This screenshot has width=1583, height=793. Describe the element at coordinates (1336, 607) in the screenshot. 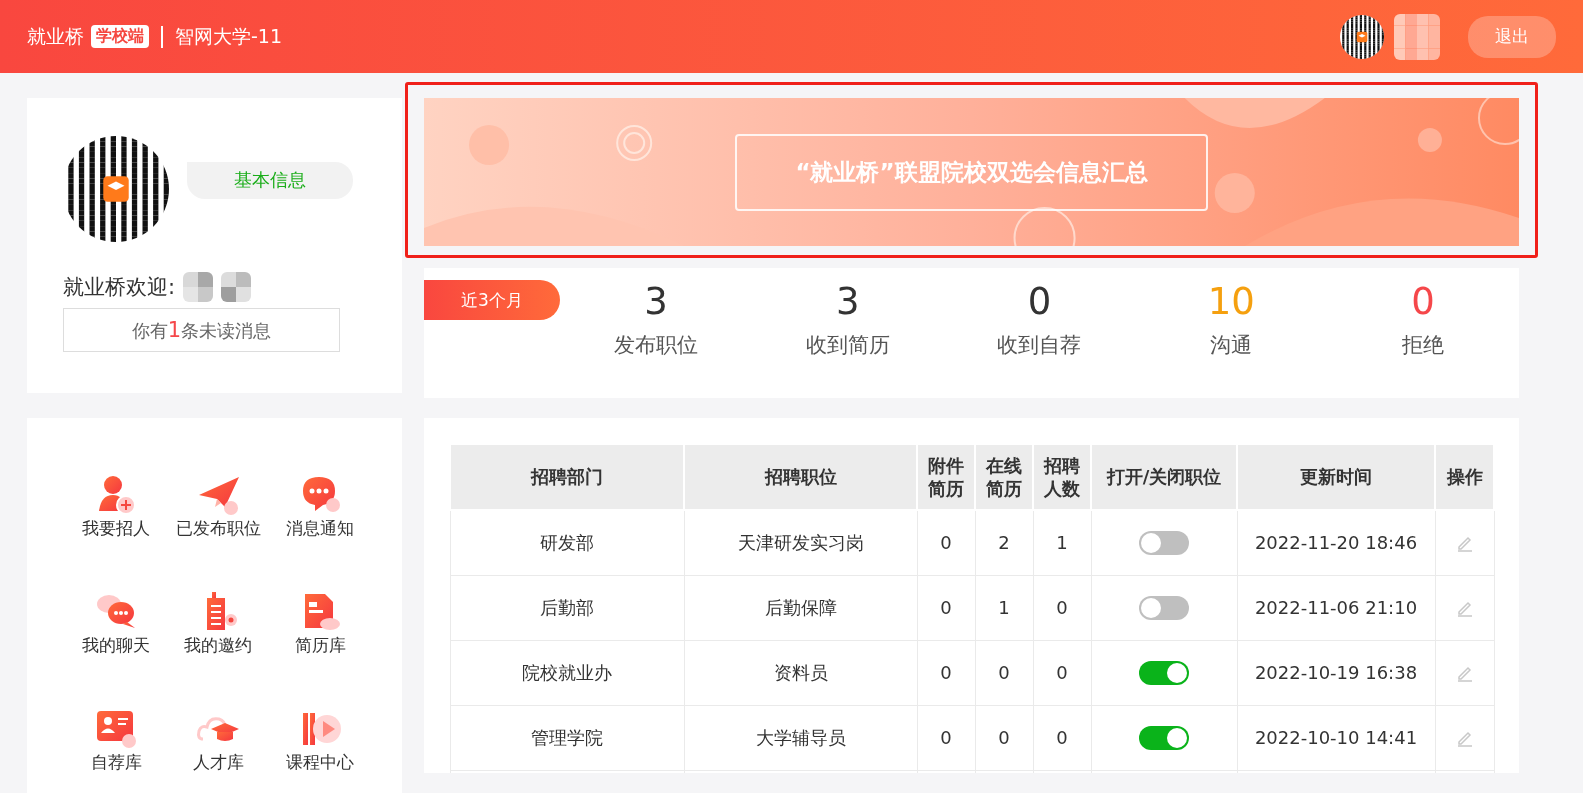

I see `table-cell: 2022-11-06 21:10` at that location.